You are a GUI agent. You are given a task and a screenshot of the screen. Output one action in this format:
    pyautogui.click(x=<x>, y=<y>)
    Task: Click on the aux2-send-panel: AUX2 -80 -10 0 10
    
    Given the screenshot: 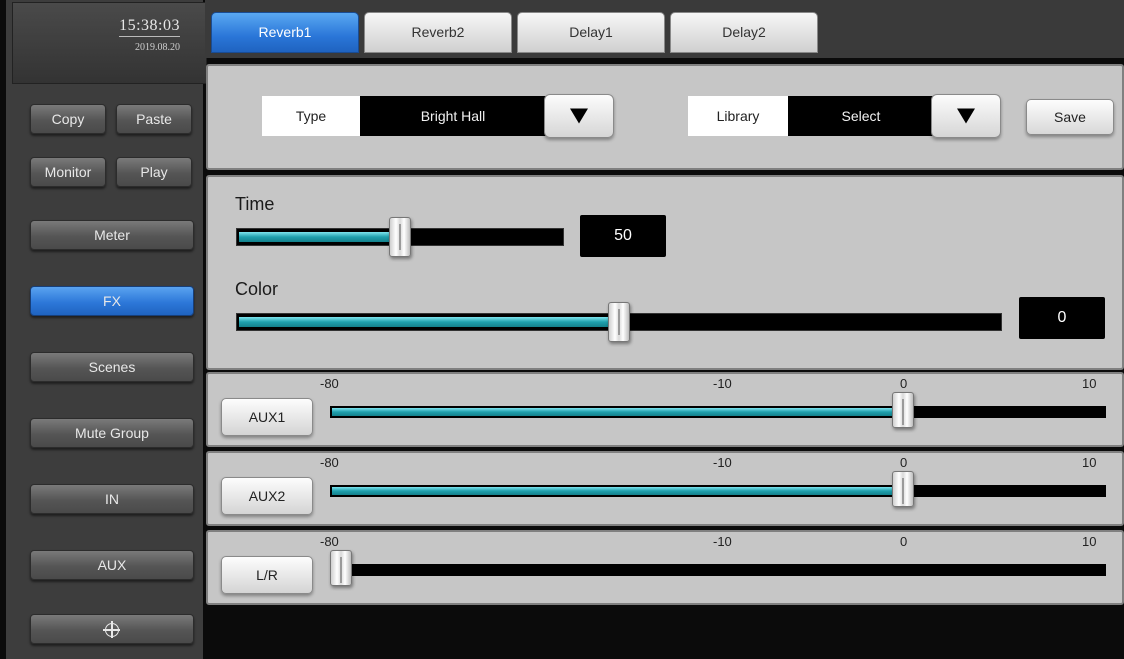 What is the action you would take?
    pyautogui.click(x=665, y=488)
    